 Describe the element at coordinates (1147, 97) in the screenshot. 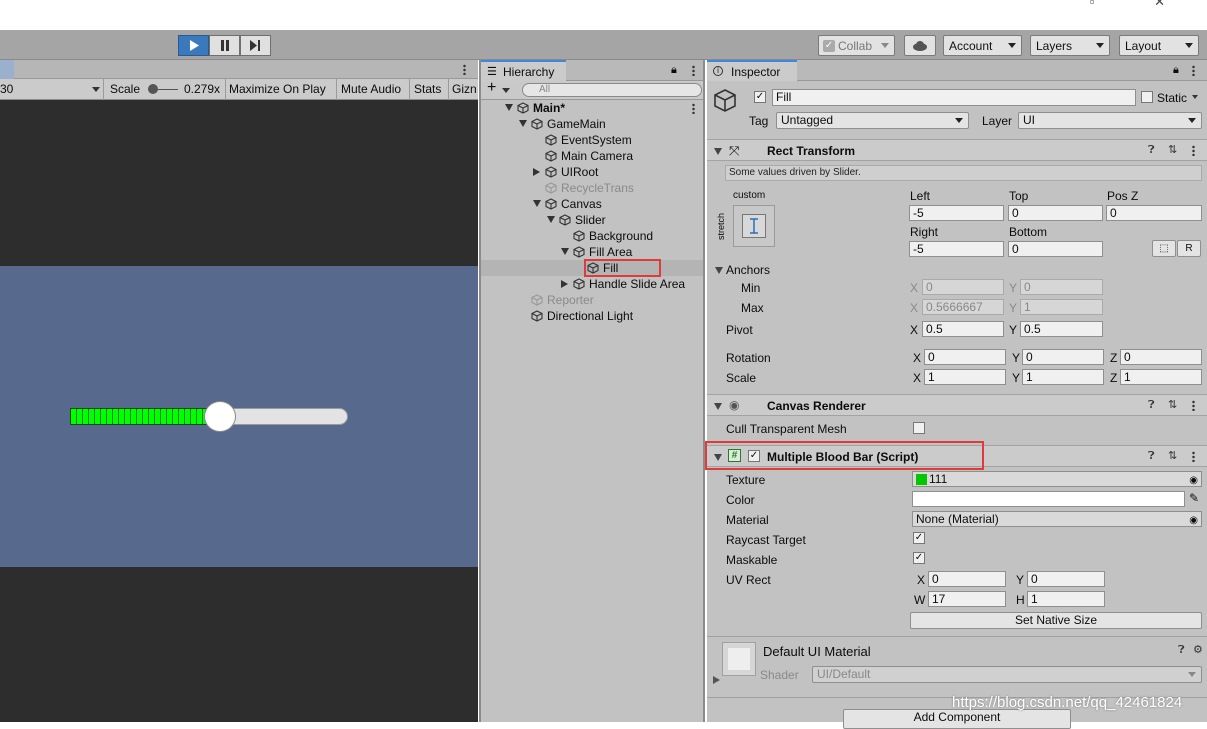

I see `static-checkbox` at that location.